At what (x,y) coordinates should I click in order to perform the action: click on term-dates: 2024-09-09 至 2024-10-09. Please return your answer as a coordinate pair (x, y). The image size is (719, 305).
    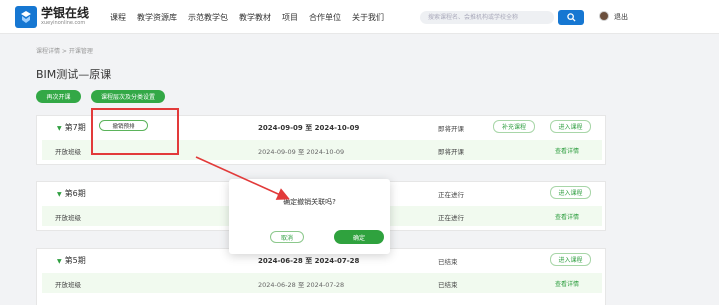
    Looking at the image, I should click on (309, 128).